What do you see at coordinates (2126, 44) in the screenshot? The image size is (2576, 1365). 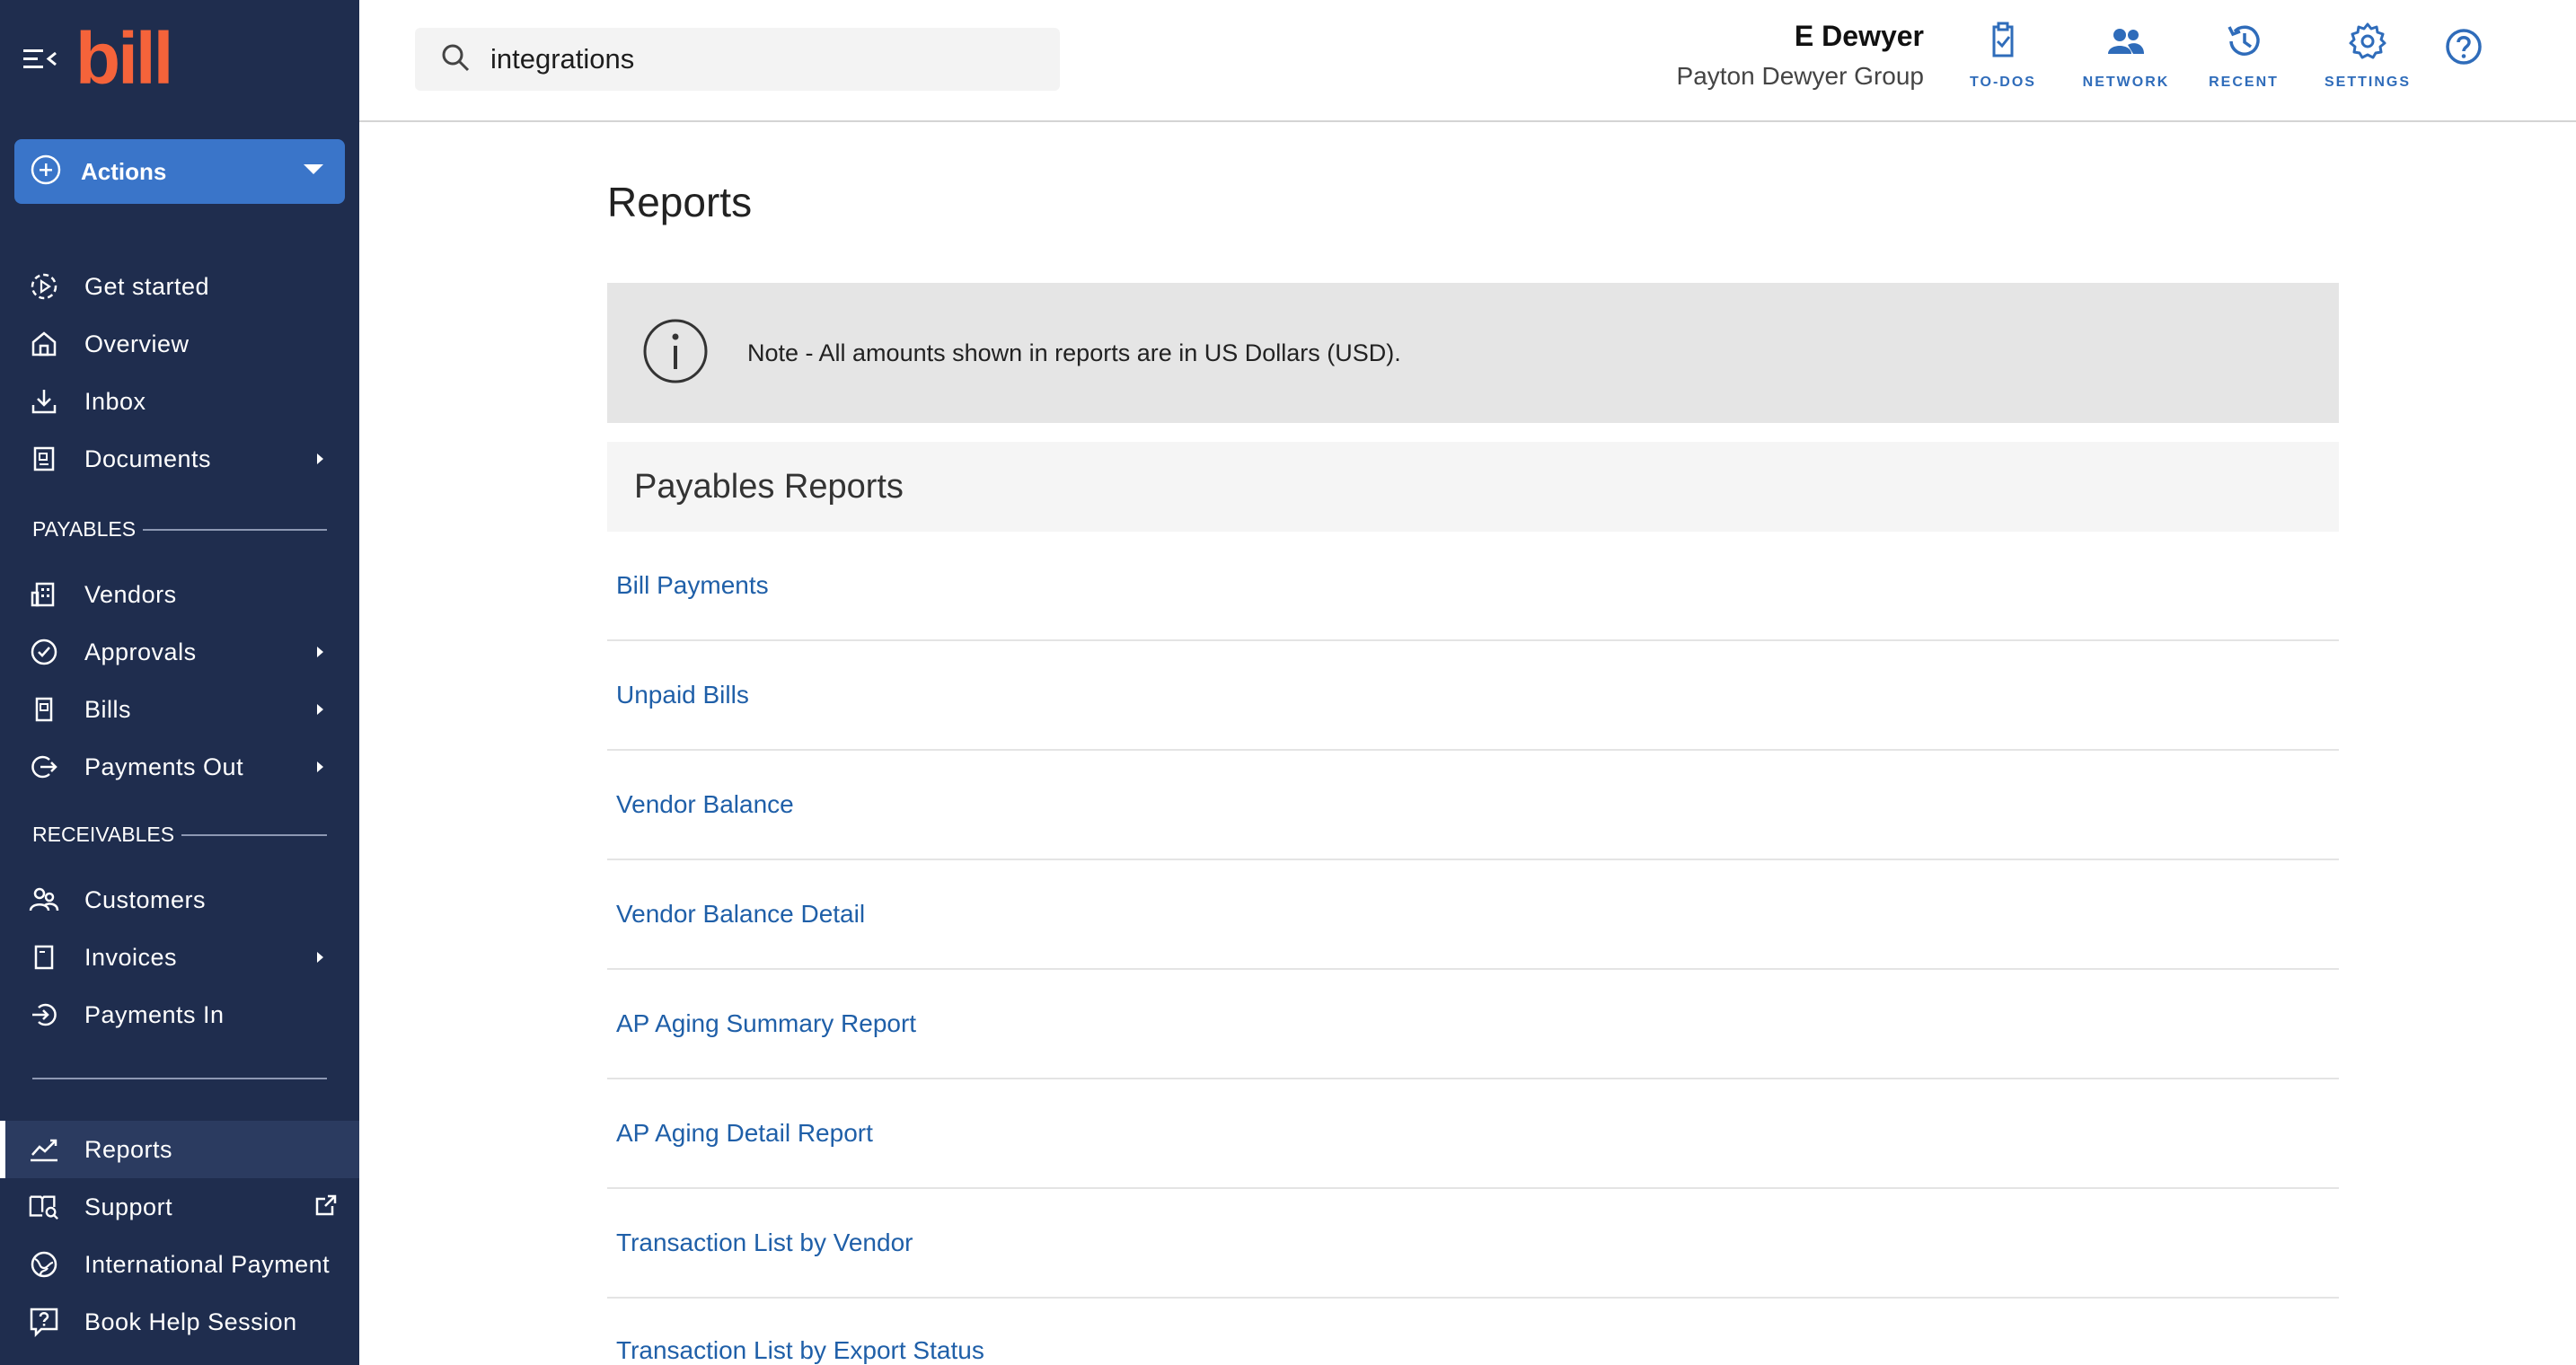 I see `network-icon` at bounding box center [2126, 44].